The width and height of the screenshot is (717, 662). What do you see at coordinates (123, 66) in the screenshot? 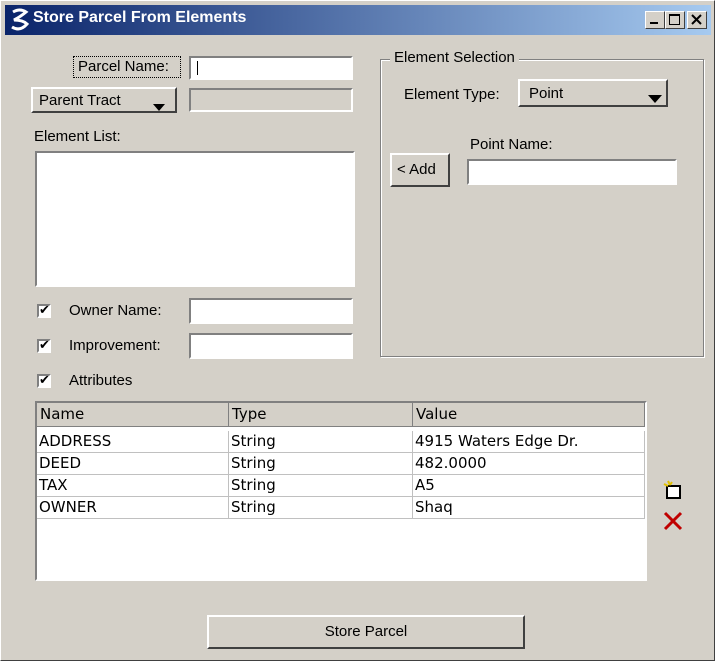
I see `parcel-name-label: Parcel Name:` at bounding box center [123, 66].